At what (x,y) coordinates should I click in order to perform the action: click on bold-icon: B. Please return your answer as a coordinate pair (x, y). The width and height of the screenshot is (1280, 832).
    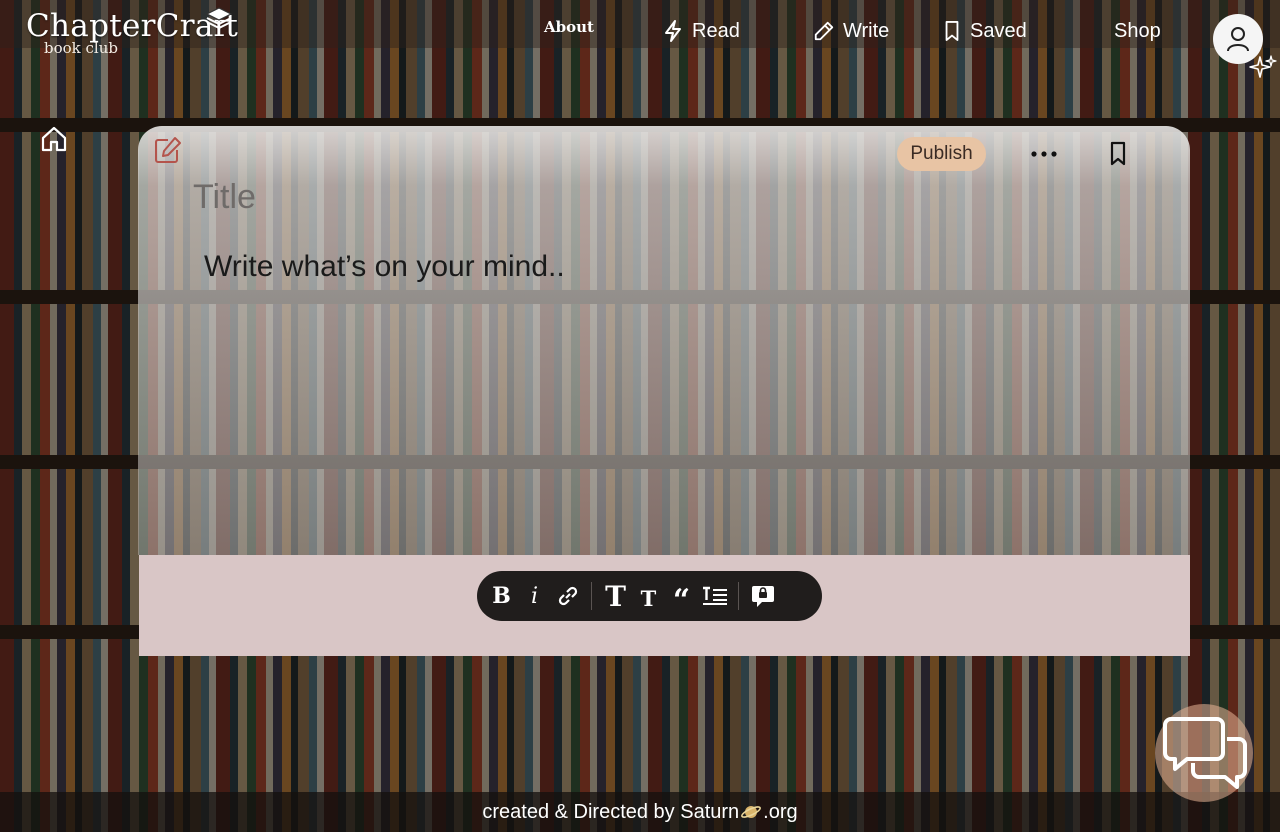
    Looking at the image, I should click on (501, 596).